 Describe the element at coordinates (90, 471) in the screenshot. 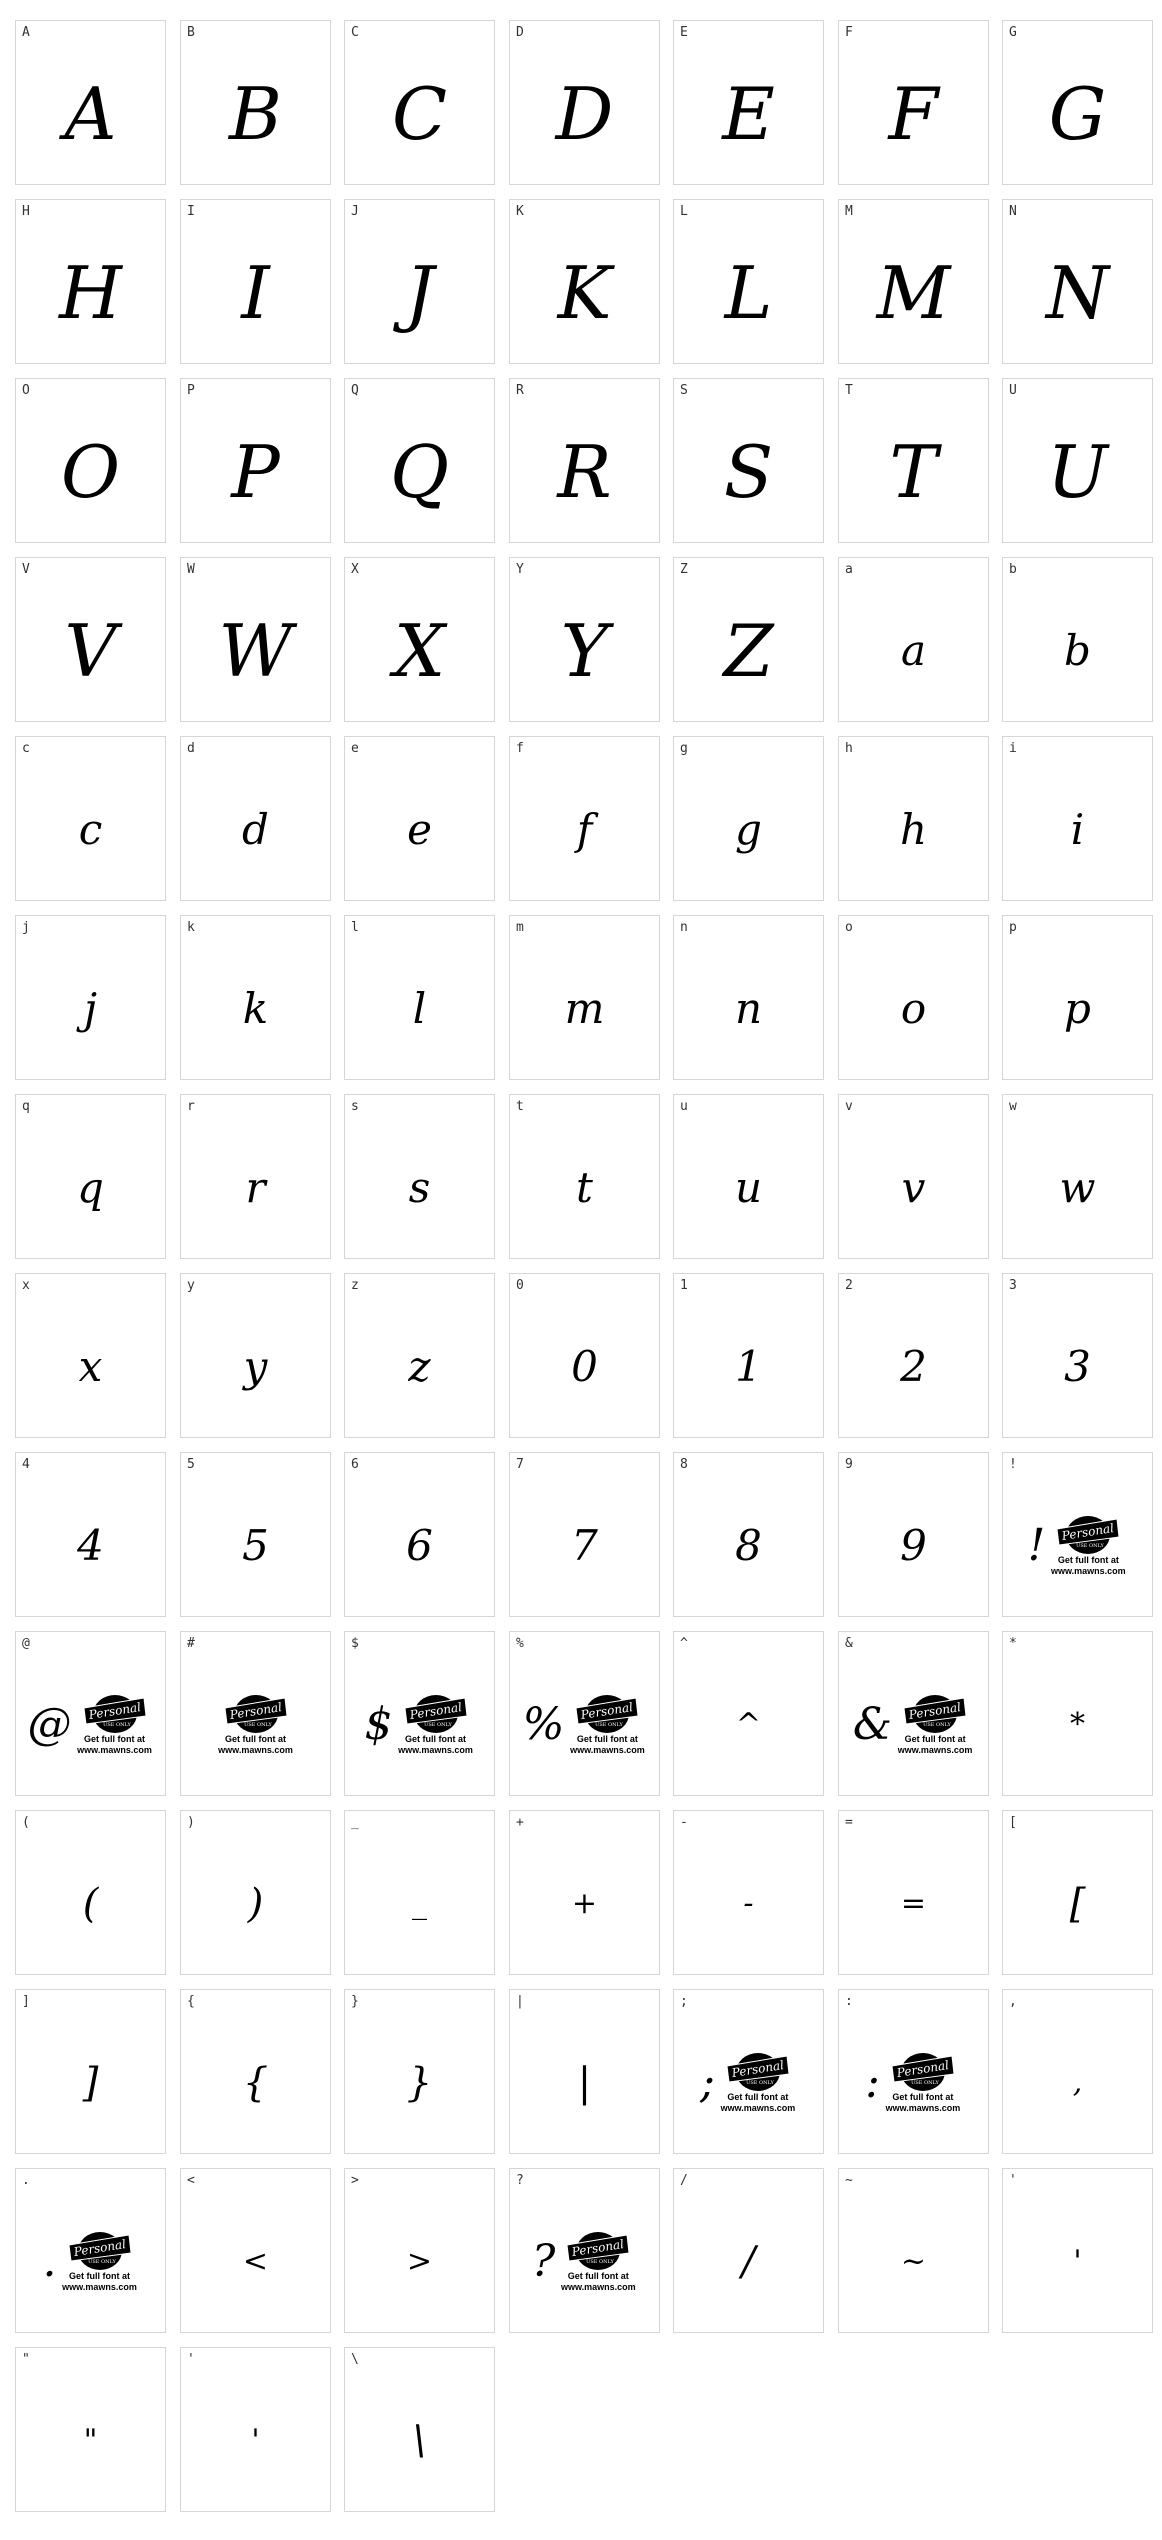

I see `glyph-preview: O` at that location.